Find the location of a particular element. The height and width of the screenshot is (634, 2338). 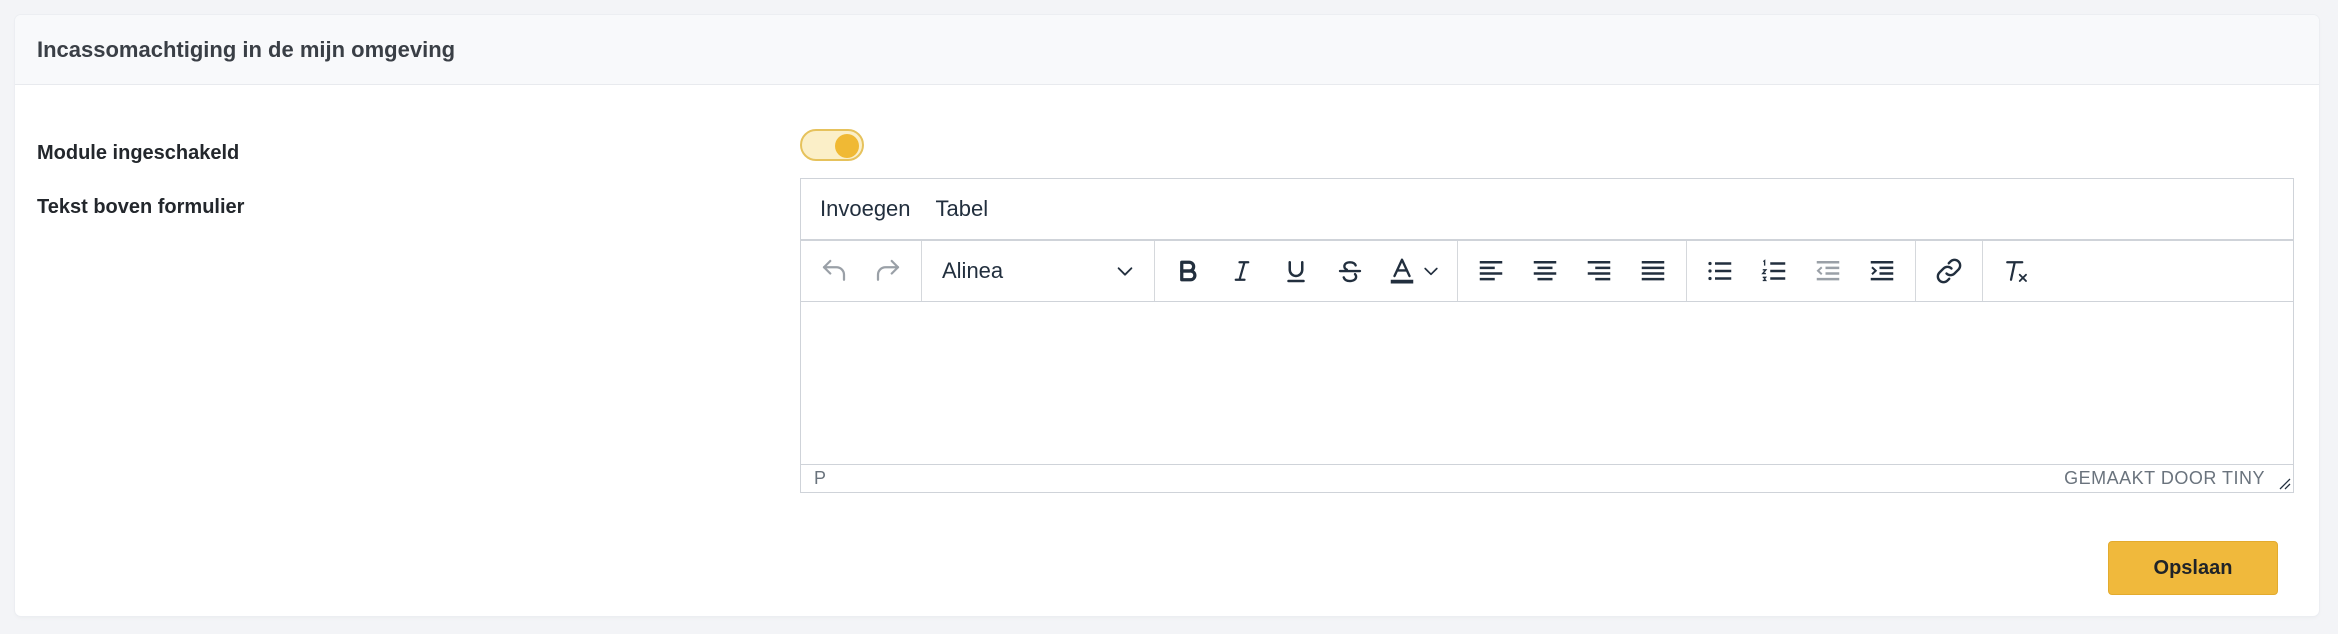

bold-icon is located at coordinates (1188, 271).